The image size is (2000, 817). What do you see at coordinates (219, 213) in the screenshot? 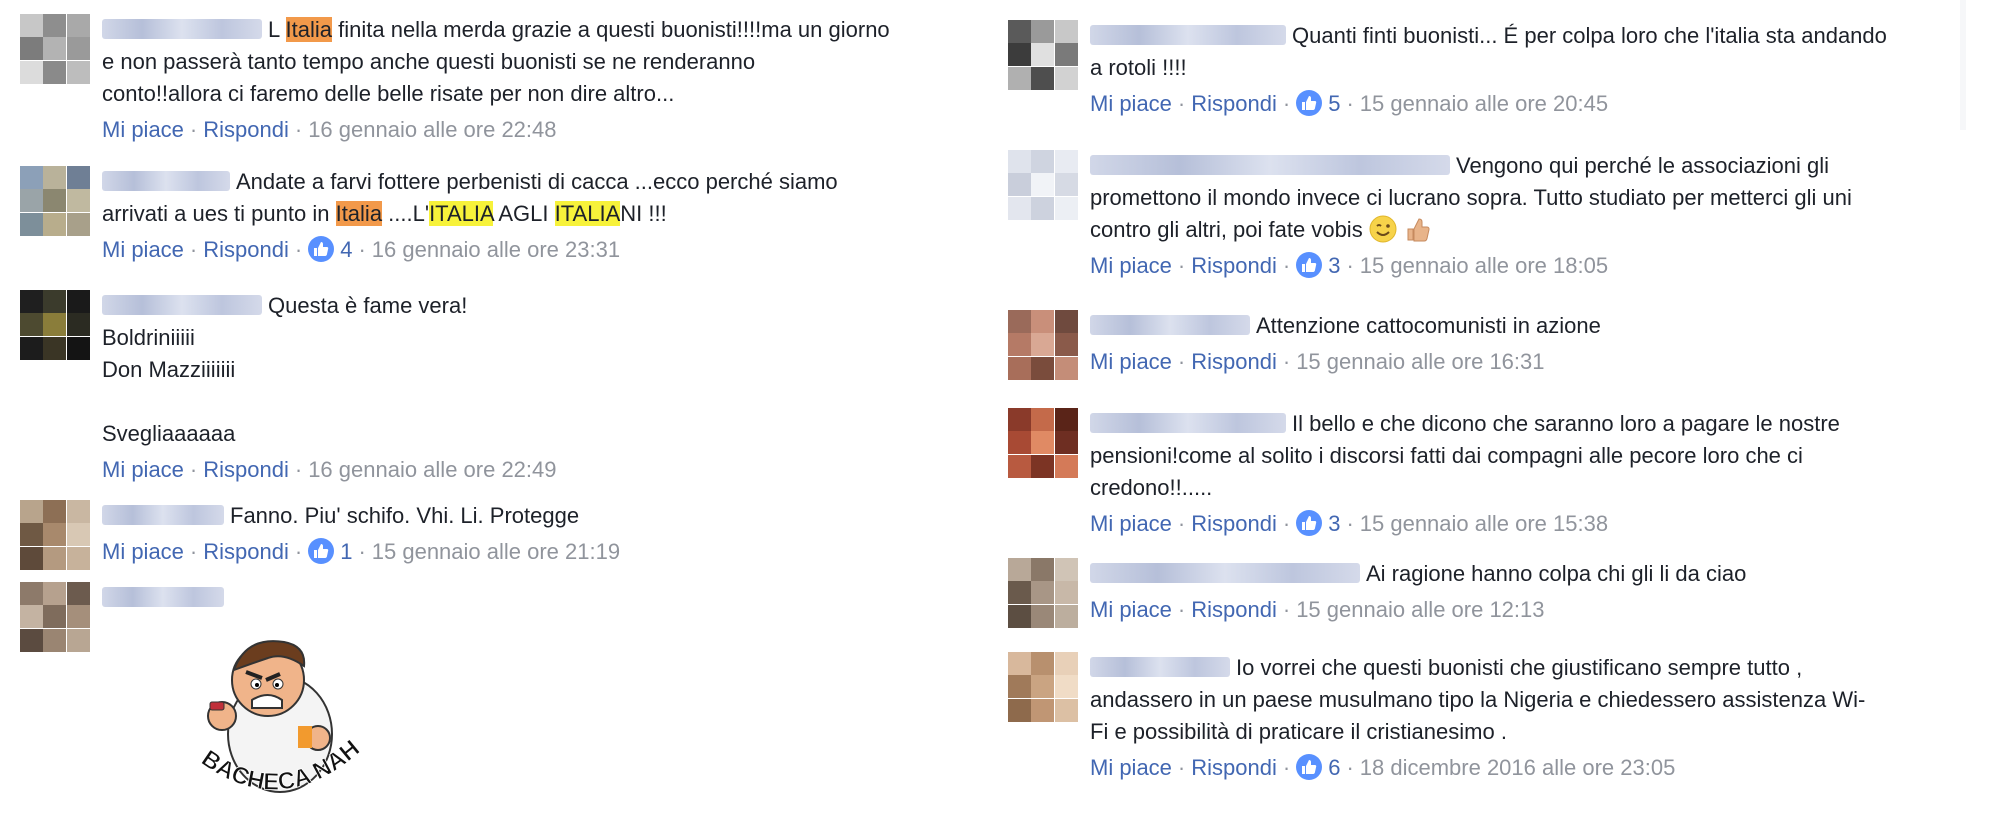
I see `comment-text: arrivati a ues ti punto in` at bounding box center [219, 213].